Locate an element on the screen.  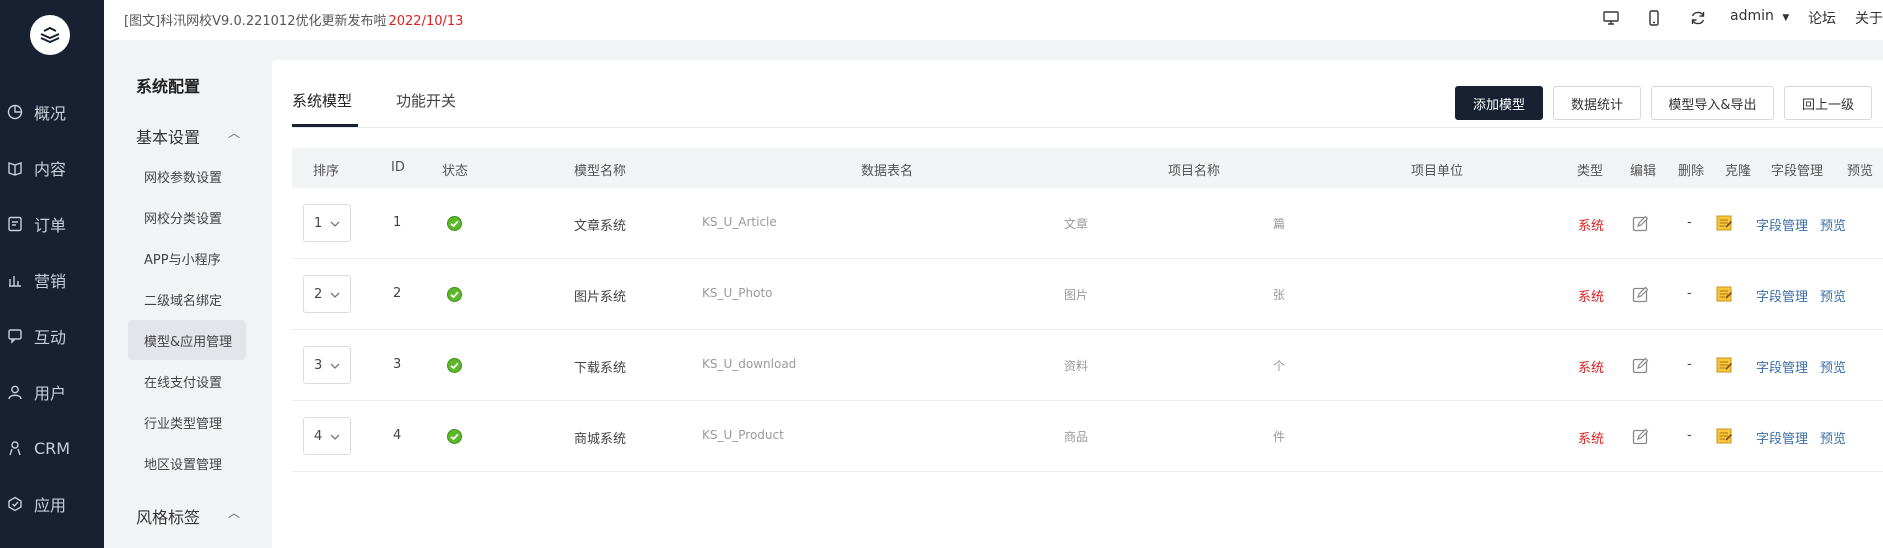
main-nav: 概况 内容 订单 营销 互动 用户 CRM 应用 is located at coordinates (52, 274).